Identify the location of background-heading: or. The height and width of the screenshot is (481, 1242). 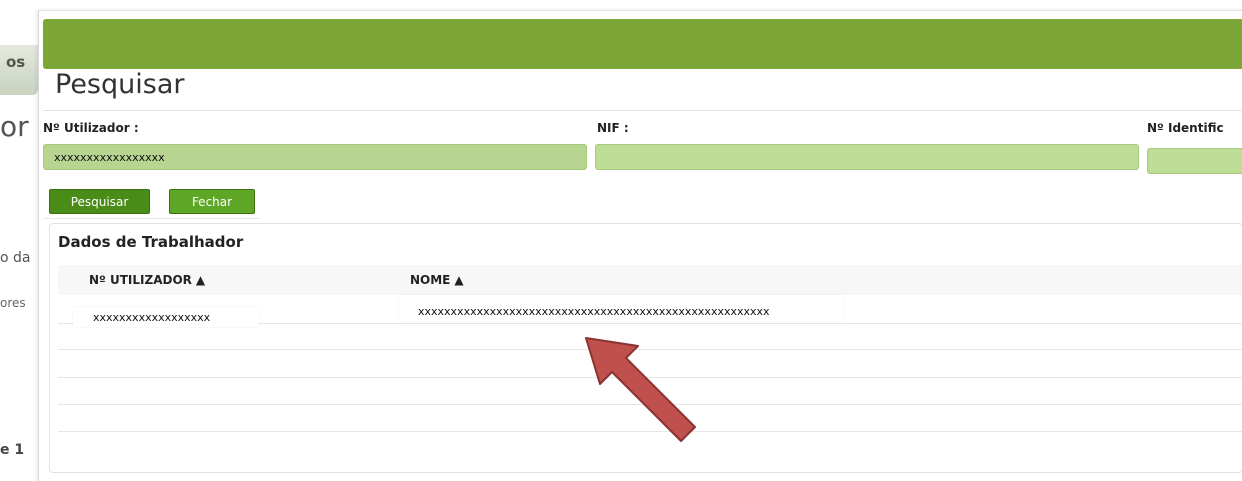
(14, 126).